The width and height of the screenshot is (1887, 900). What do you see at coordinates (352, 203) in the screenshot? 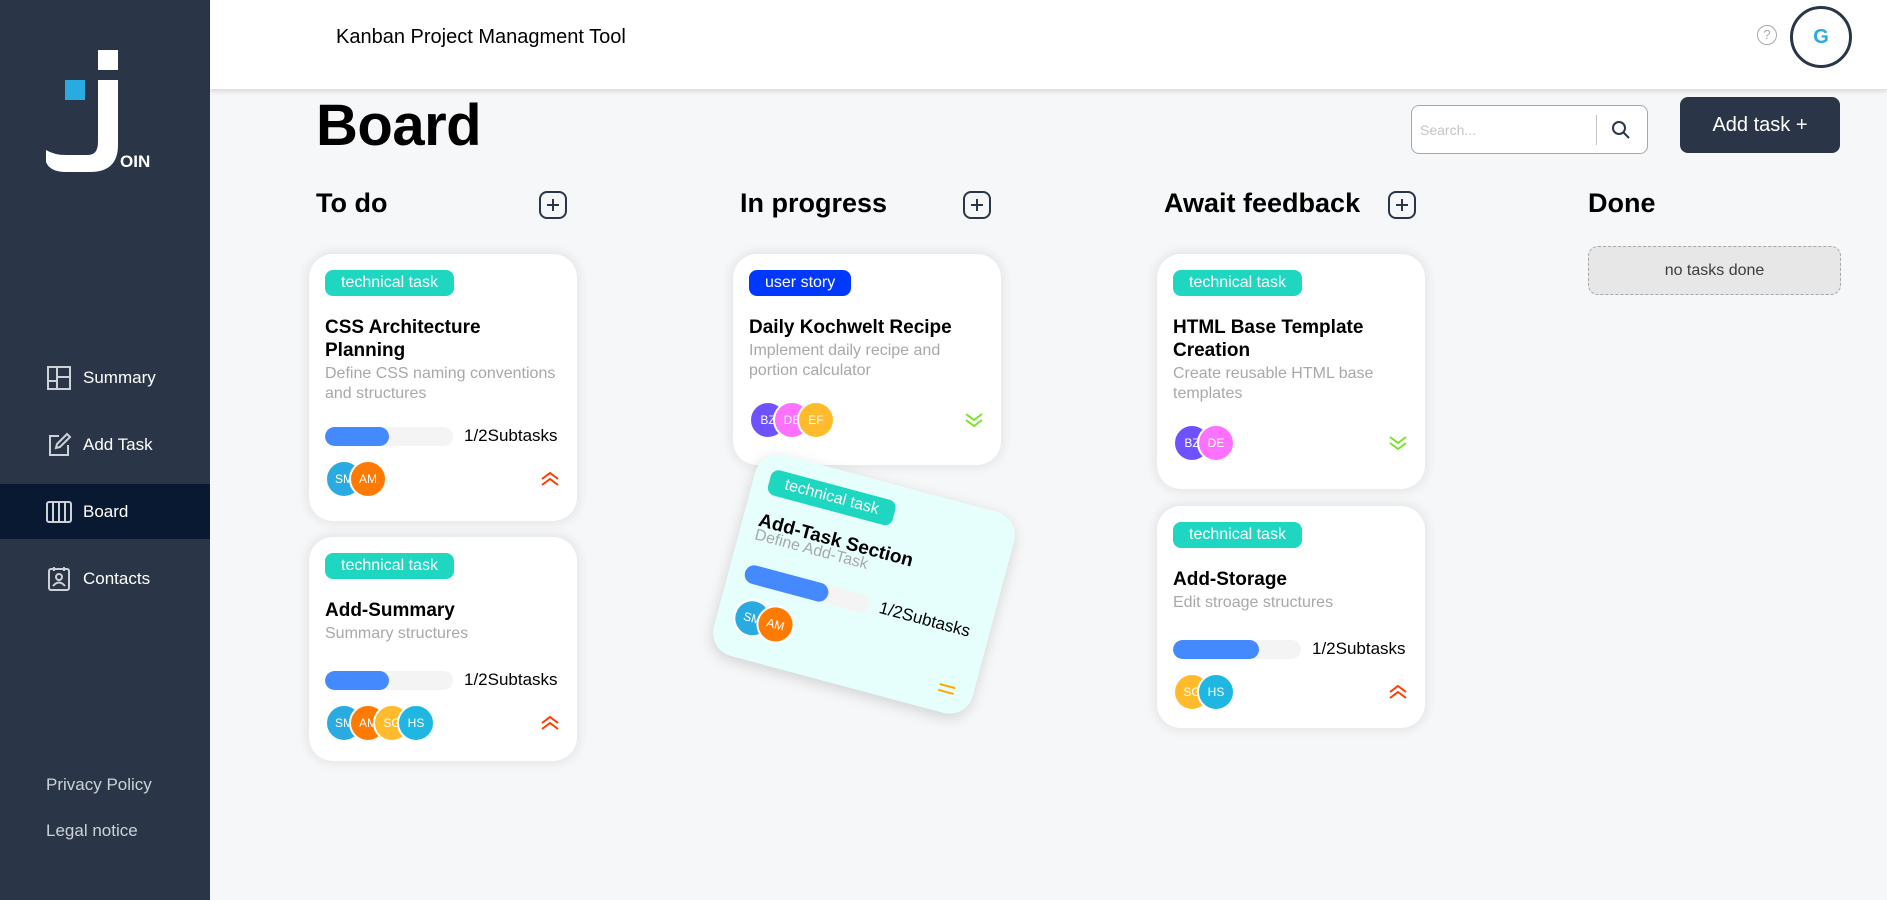
I see `column-title-todo: To do` at bounding box center [352, 203].